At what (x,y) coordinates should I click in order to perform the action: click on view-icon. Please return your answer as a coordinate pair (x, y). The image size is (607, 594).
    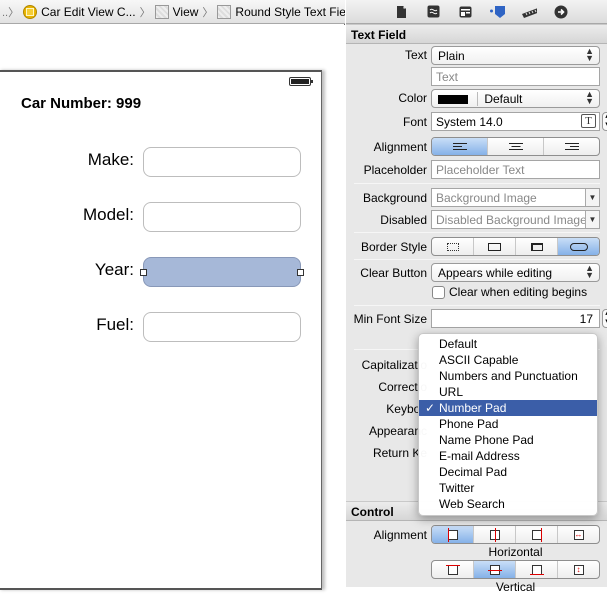
    Looking at the image, I should click on (161, 11).